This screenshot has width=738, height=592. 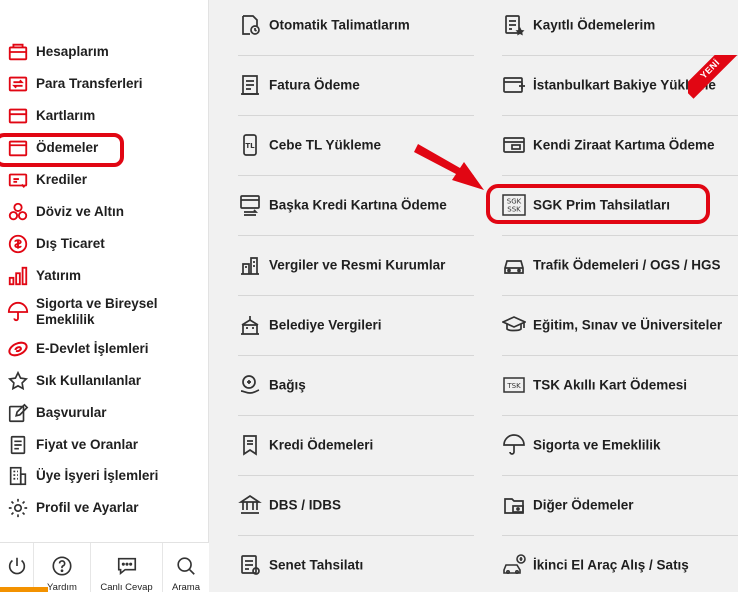 I want to click on menu-item-belediye-vergileri: Belediye Vergileri, so click(x=358, y=325).